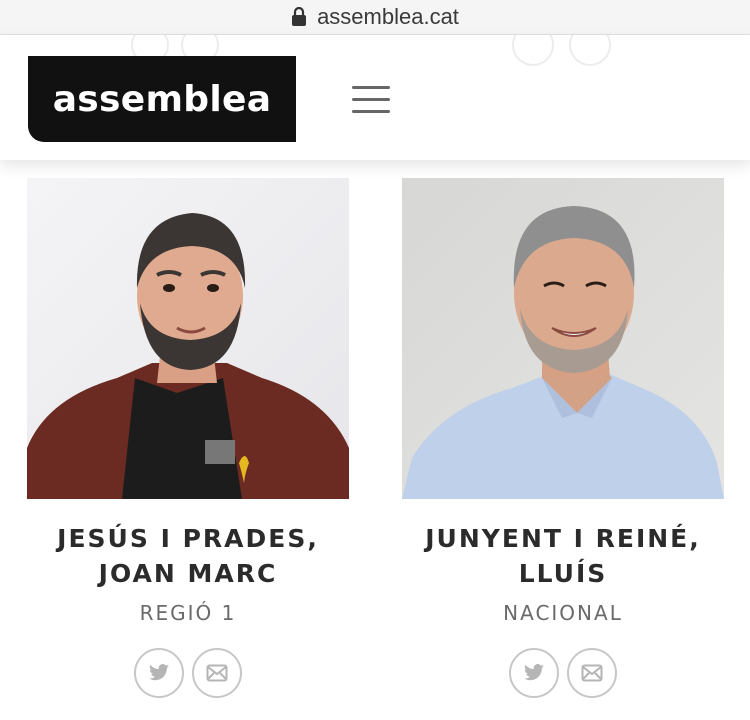 The height and width of the screenshot is (720, 750). Describe the element at coordinates (188, 538) in the screenshot. I see `member-name-line: JESÚS I PRADES,` at that location.